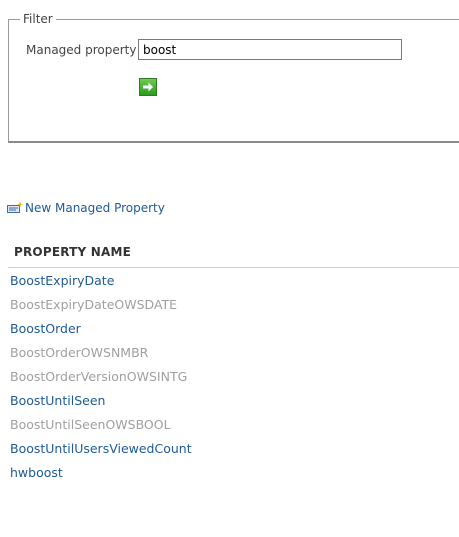 The width and height of the screenshot is (459, 537). Describe the element at coordinates (270, 49) in the screenshot. I see `managed-property-search-input` at that location.